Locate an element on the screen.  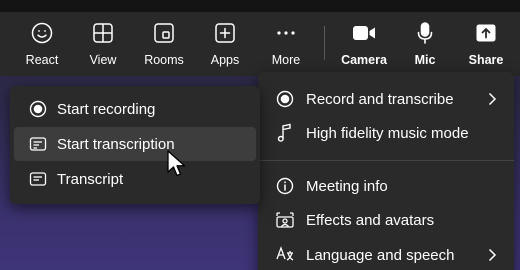
submenu-item-start-recording: Start recording is located at coordinates (135, 109).